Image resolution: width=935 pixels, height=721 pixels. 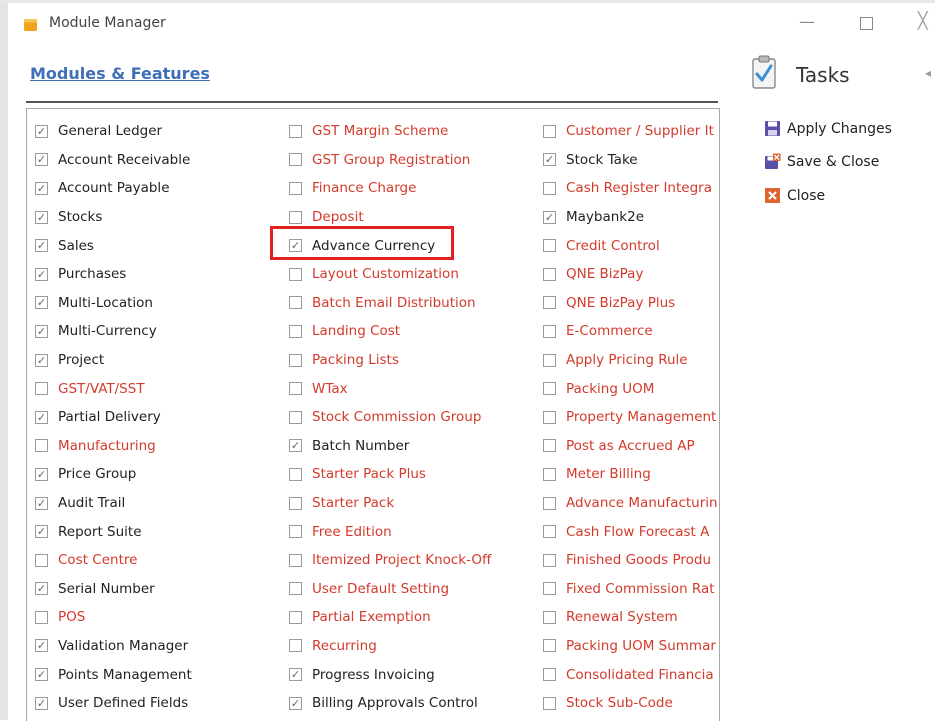 What do you see at coordinates (627, 503) in the screenshot?
I see `module-item-advance-manufacturin: Advance Manufacturin` at bounding box center [627, 503].